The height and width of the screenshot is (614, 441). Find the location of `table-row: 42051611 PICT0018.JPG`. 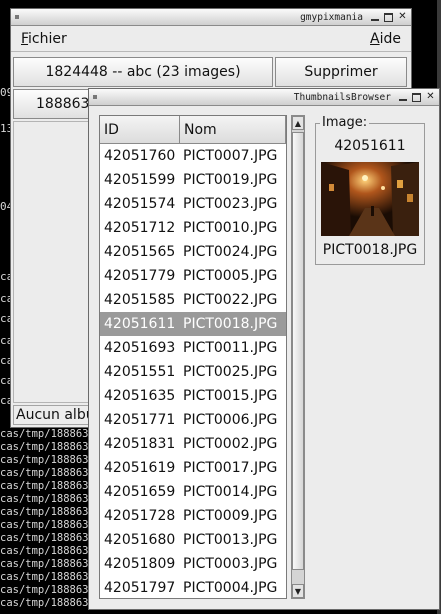

table-row: 42051611 PICT0018.JPG is located at coordinates (193, 324).